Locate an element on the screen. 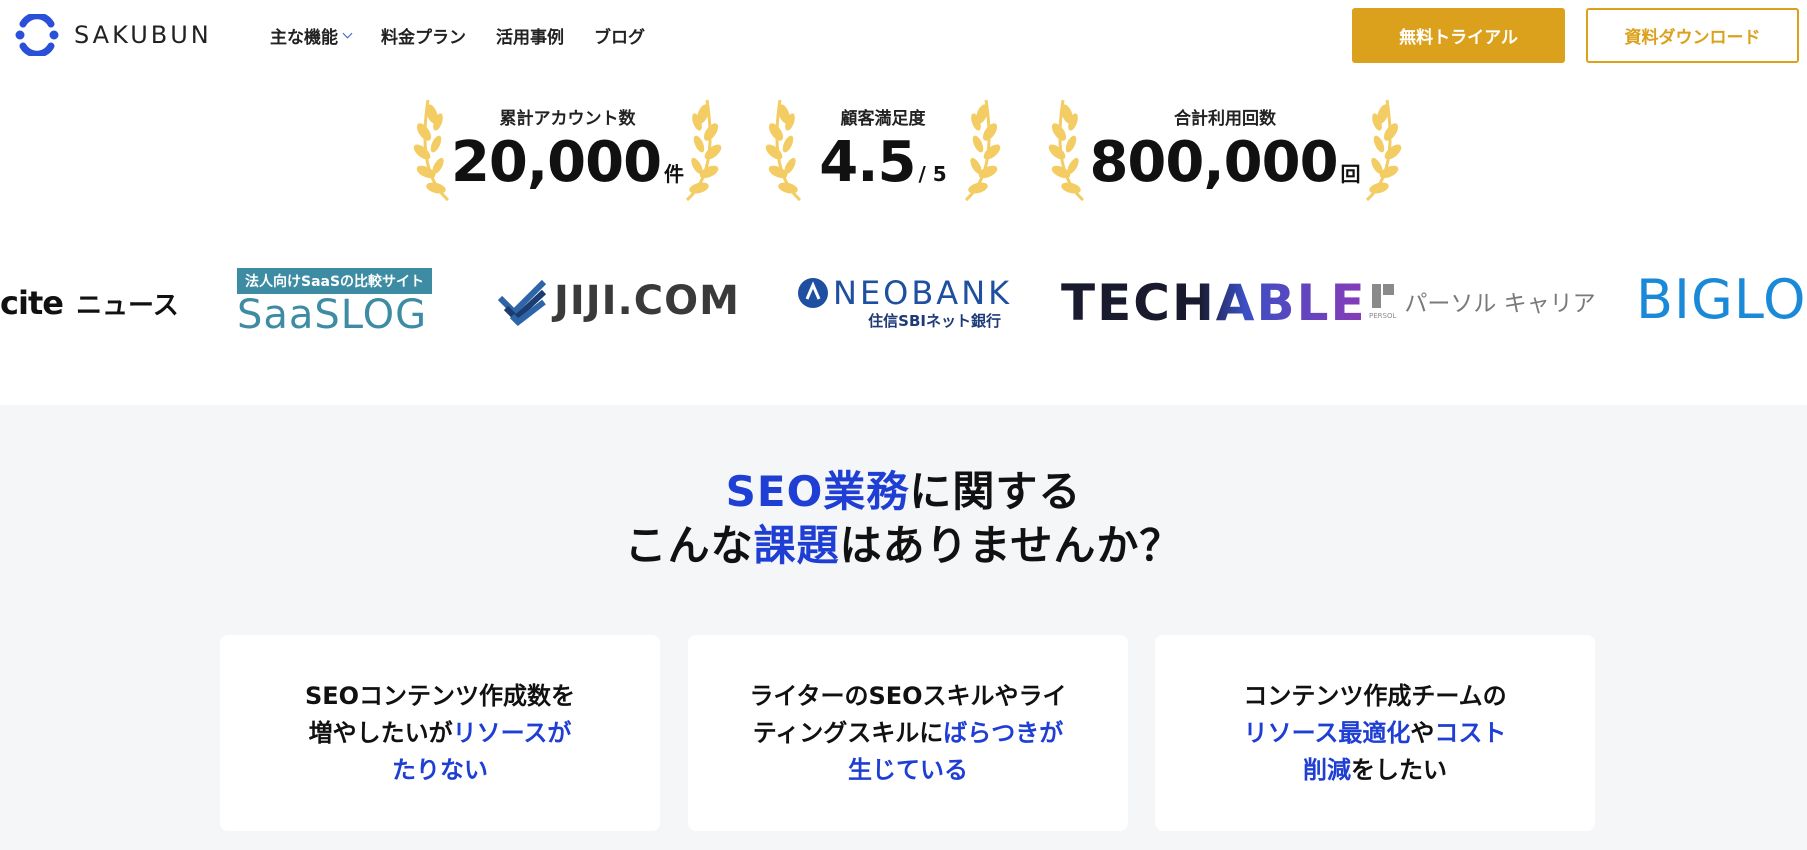 The image size is (1807, 850). jiji-logo: JIJI.COM is located at coordinates (619, 301).